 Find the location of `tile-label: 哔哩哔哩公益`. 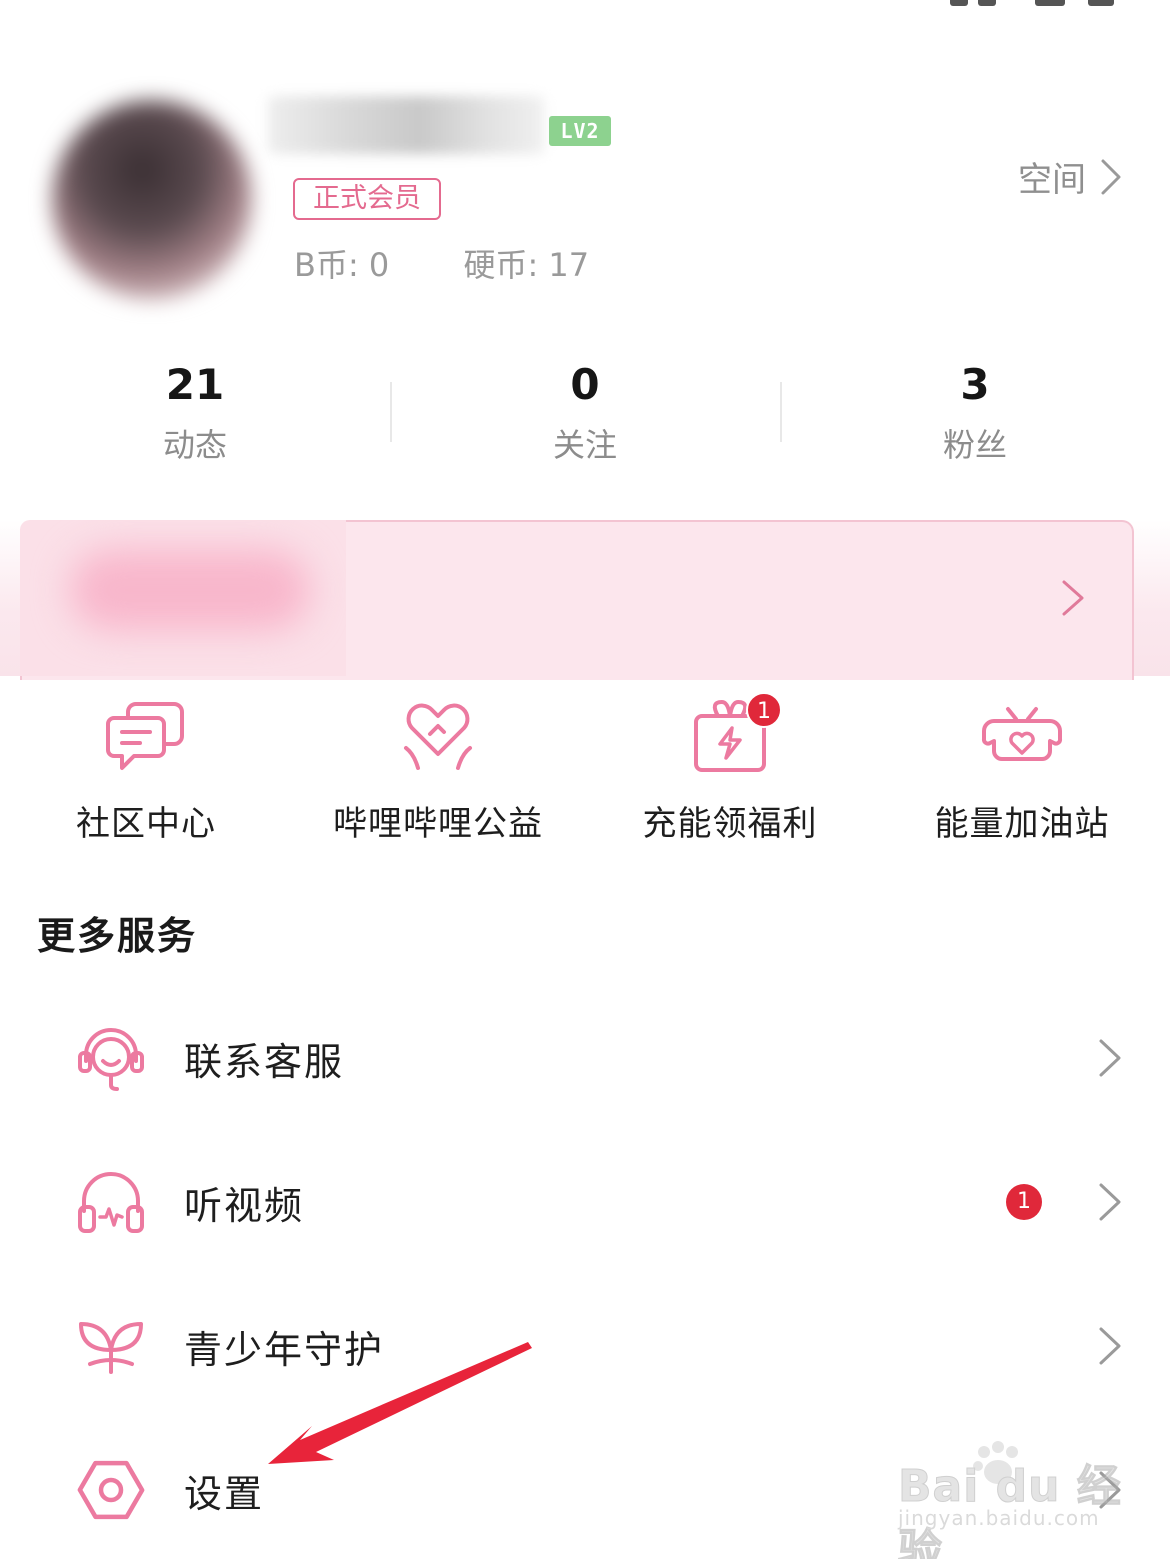

tile-label: 哔哩哔哩公益 is located at coordinates (438, 824).